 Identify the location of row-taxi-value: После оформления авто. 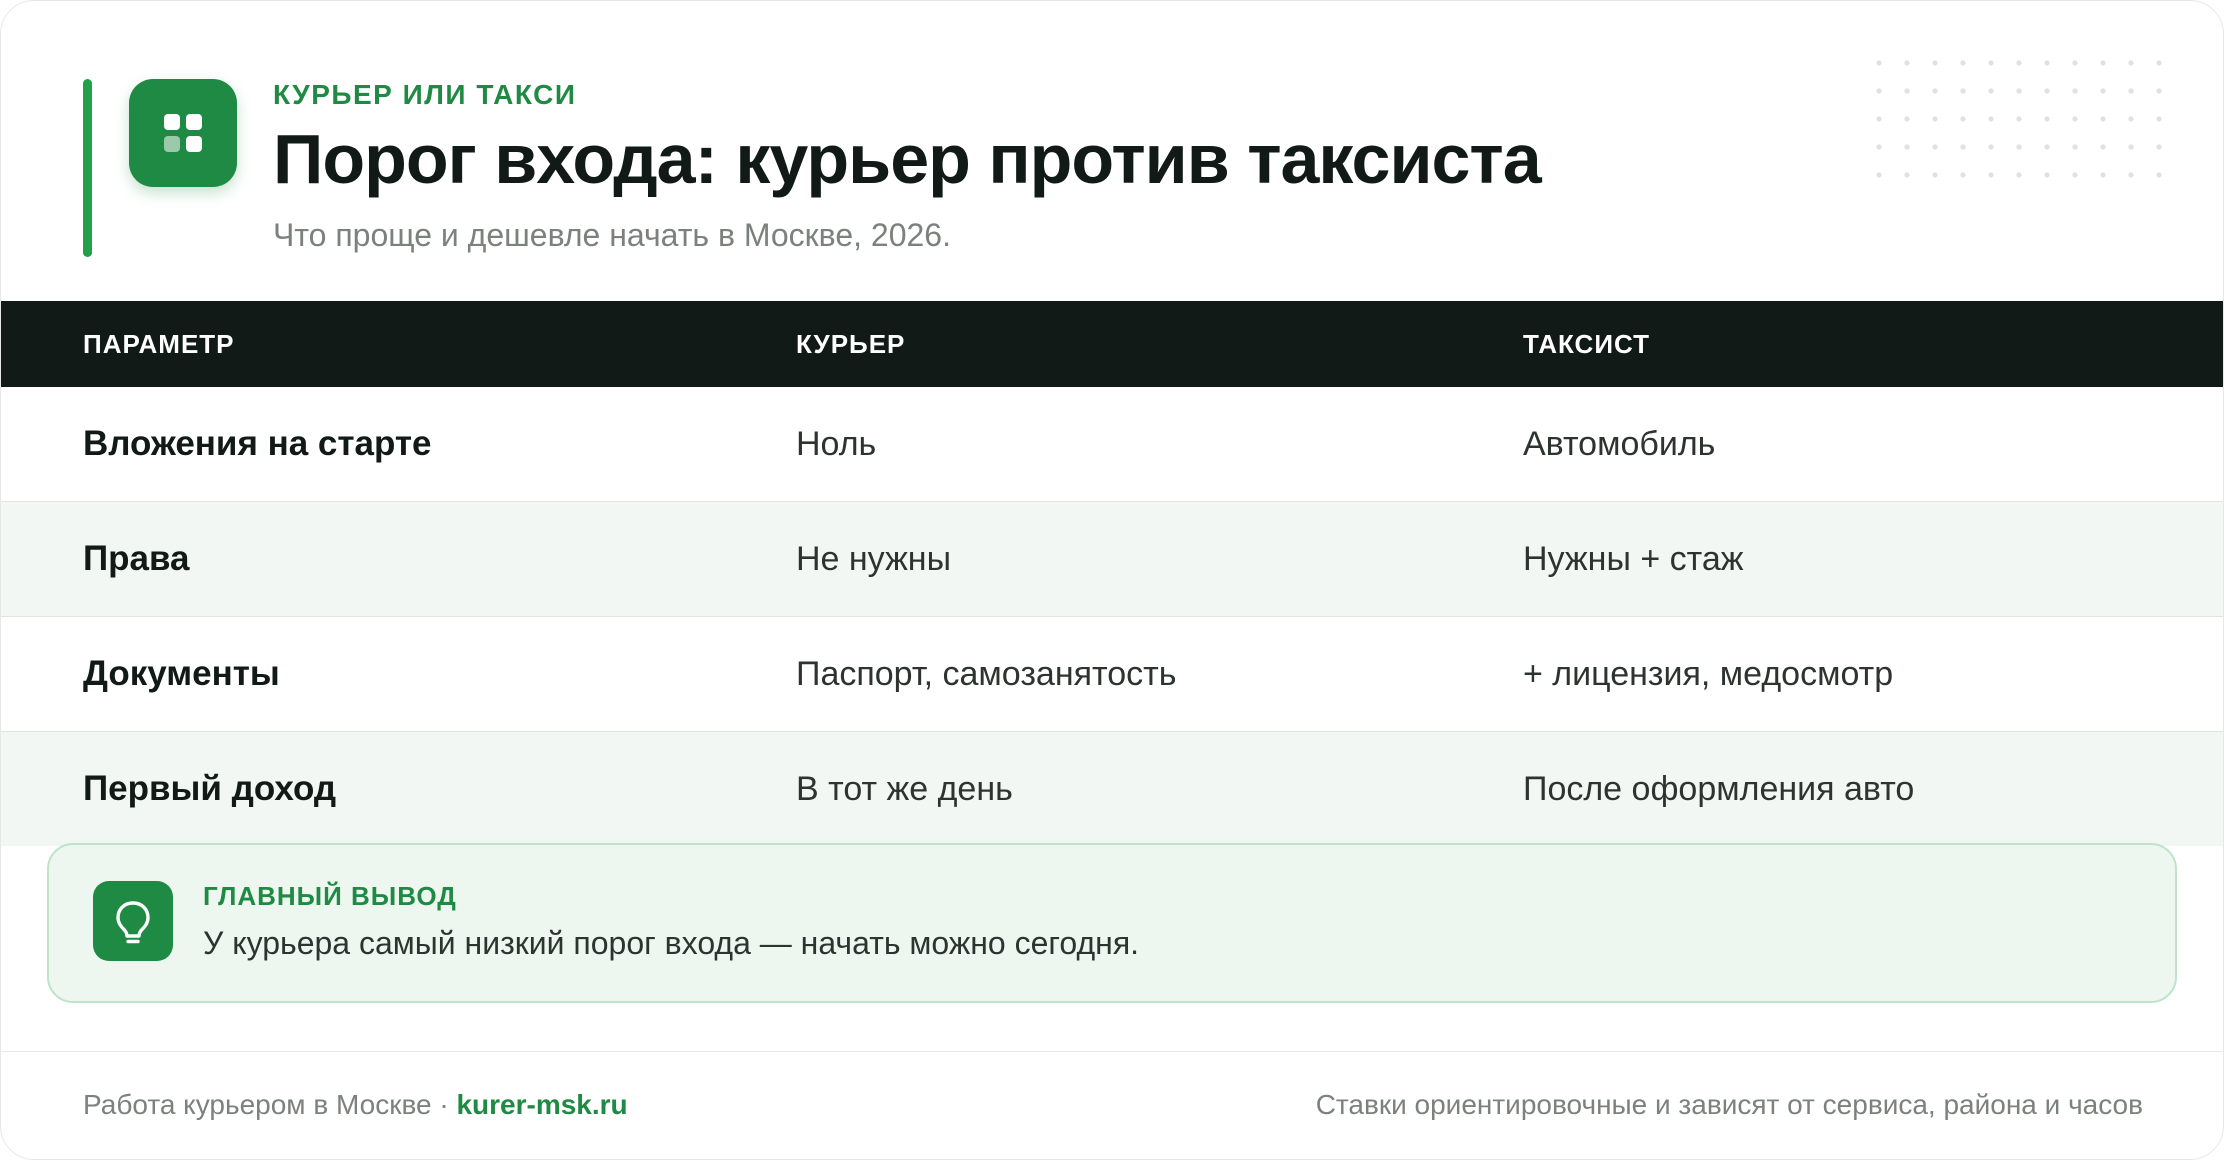
(1719, 789).